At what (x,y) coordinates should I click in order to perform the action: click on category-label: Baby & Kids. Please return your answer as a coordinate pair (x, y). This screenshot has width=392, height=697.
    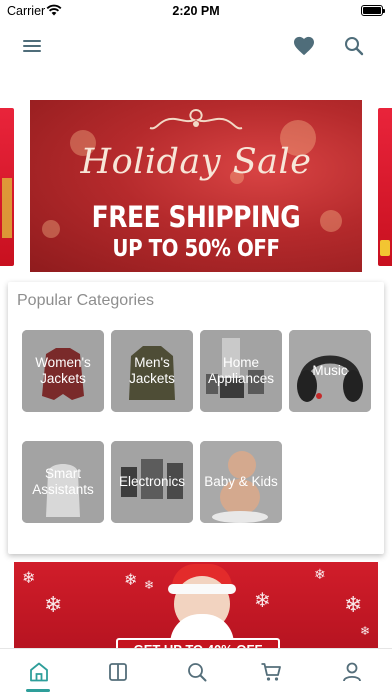
    Looking at the image, I should click on (241, 481).